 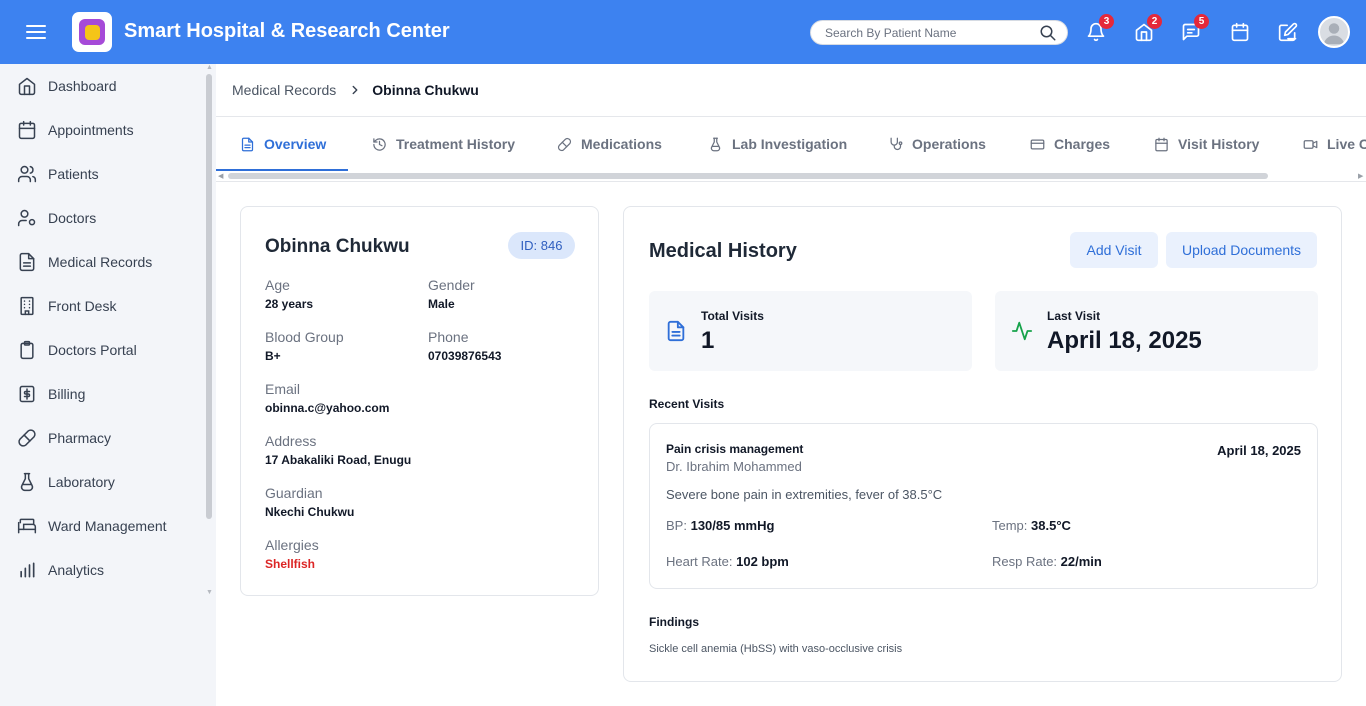 I want to click on sidebar-item-label: Patients, so click(x=73, y=174).